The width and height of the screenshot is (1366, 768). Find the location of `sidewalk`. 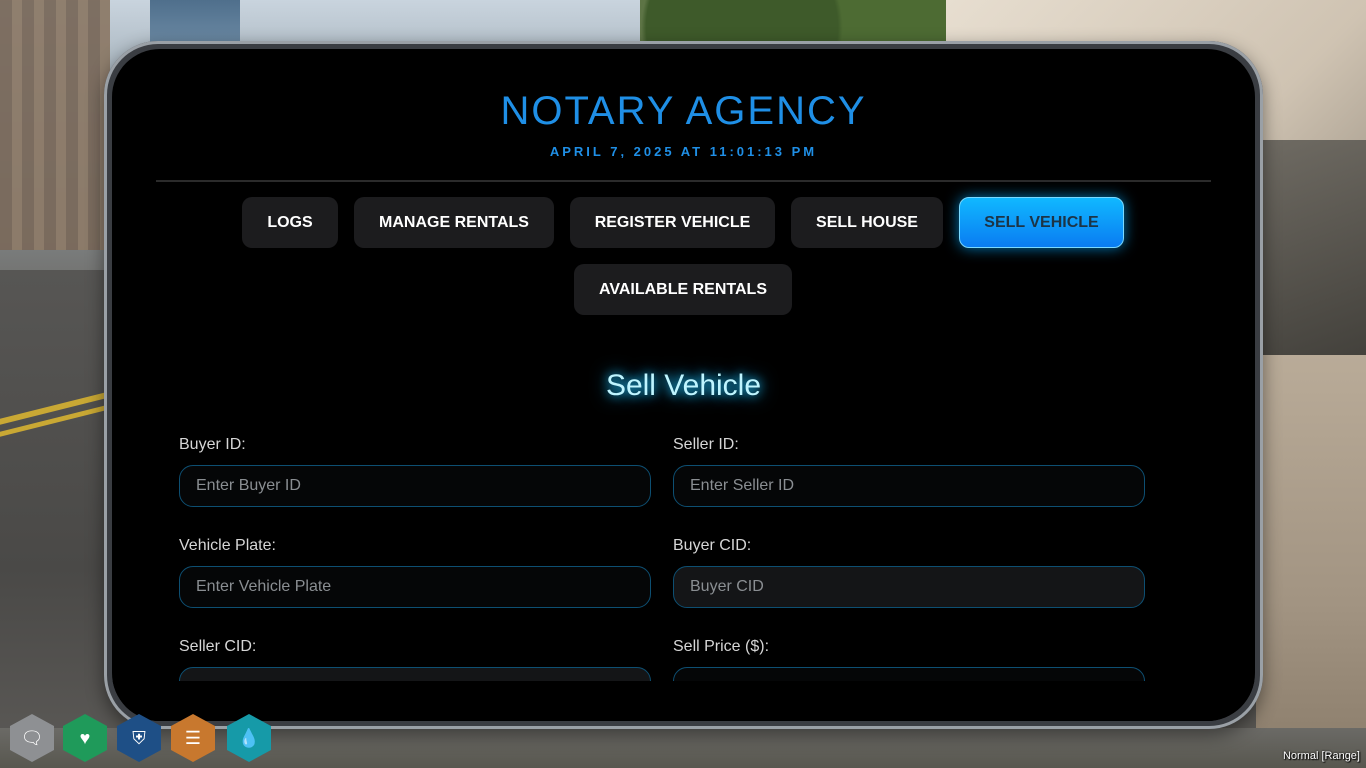

sidewalk is located at coordinates (1311, 561).